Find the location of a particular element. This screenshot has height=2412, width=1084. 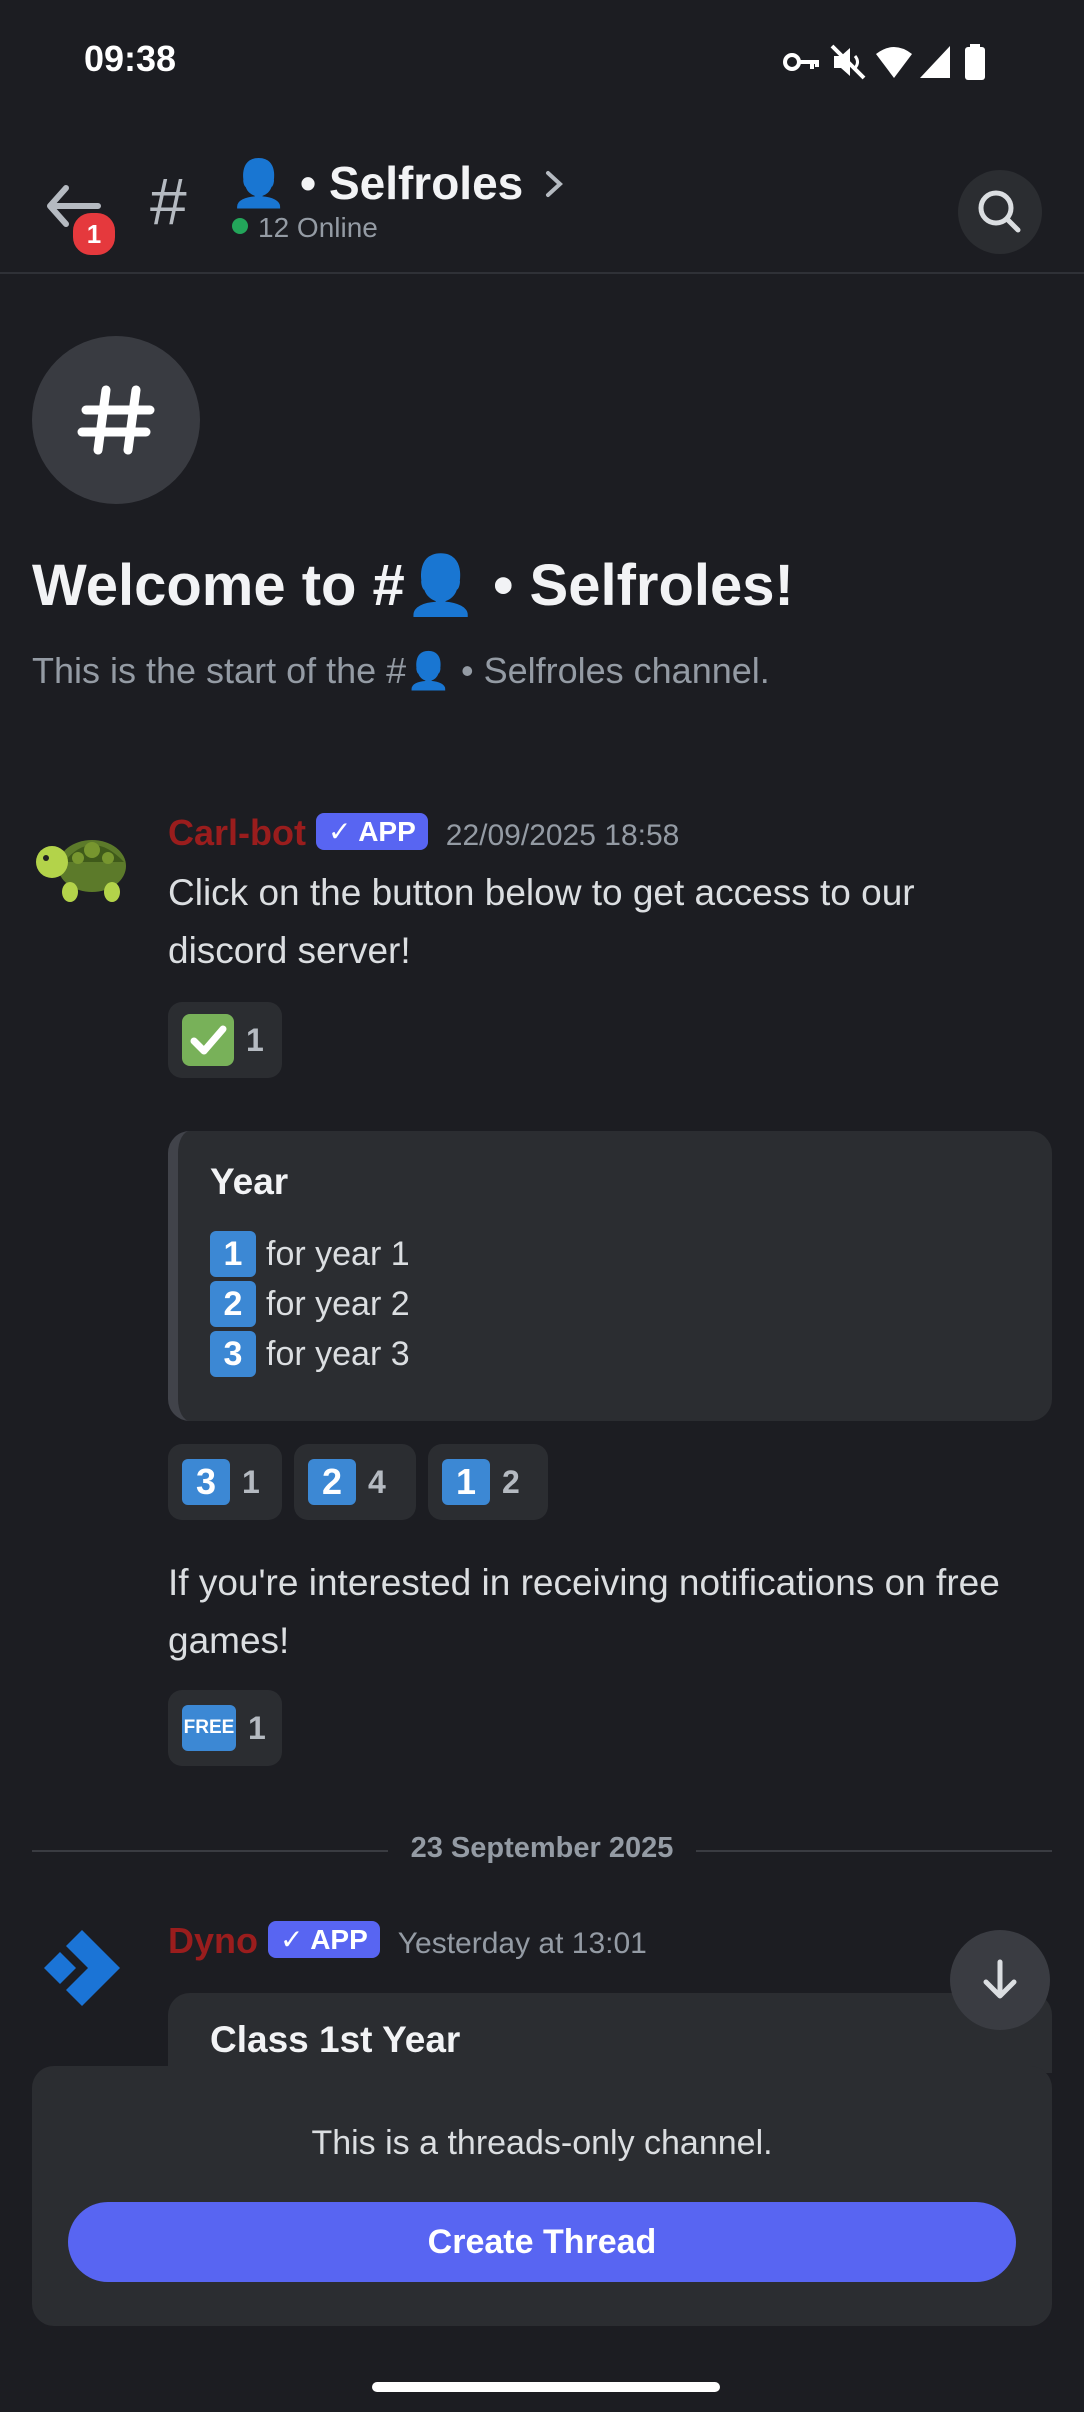

reaction-count: 4 is located at coordinates (377, 1481).